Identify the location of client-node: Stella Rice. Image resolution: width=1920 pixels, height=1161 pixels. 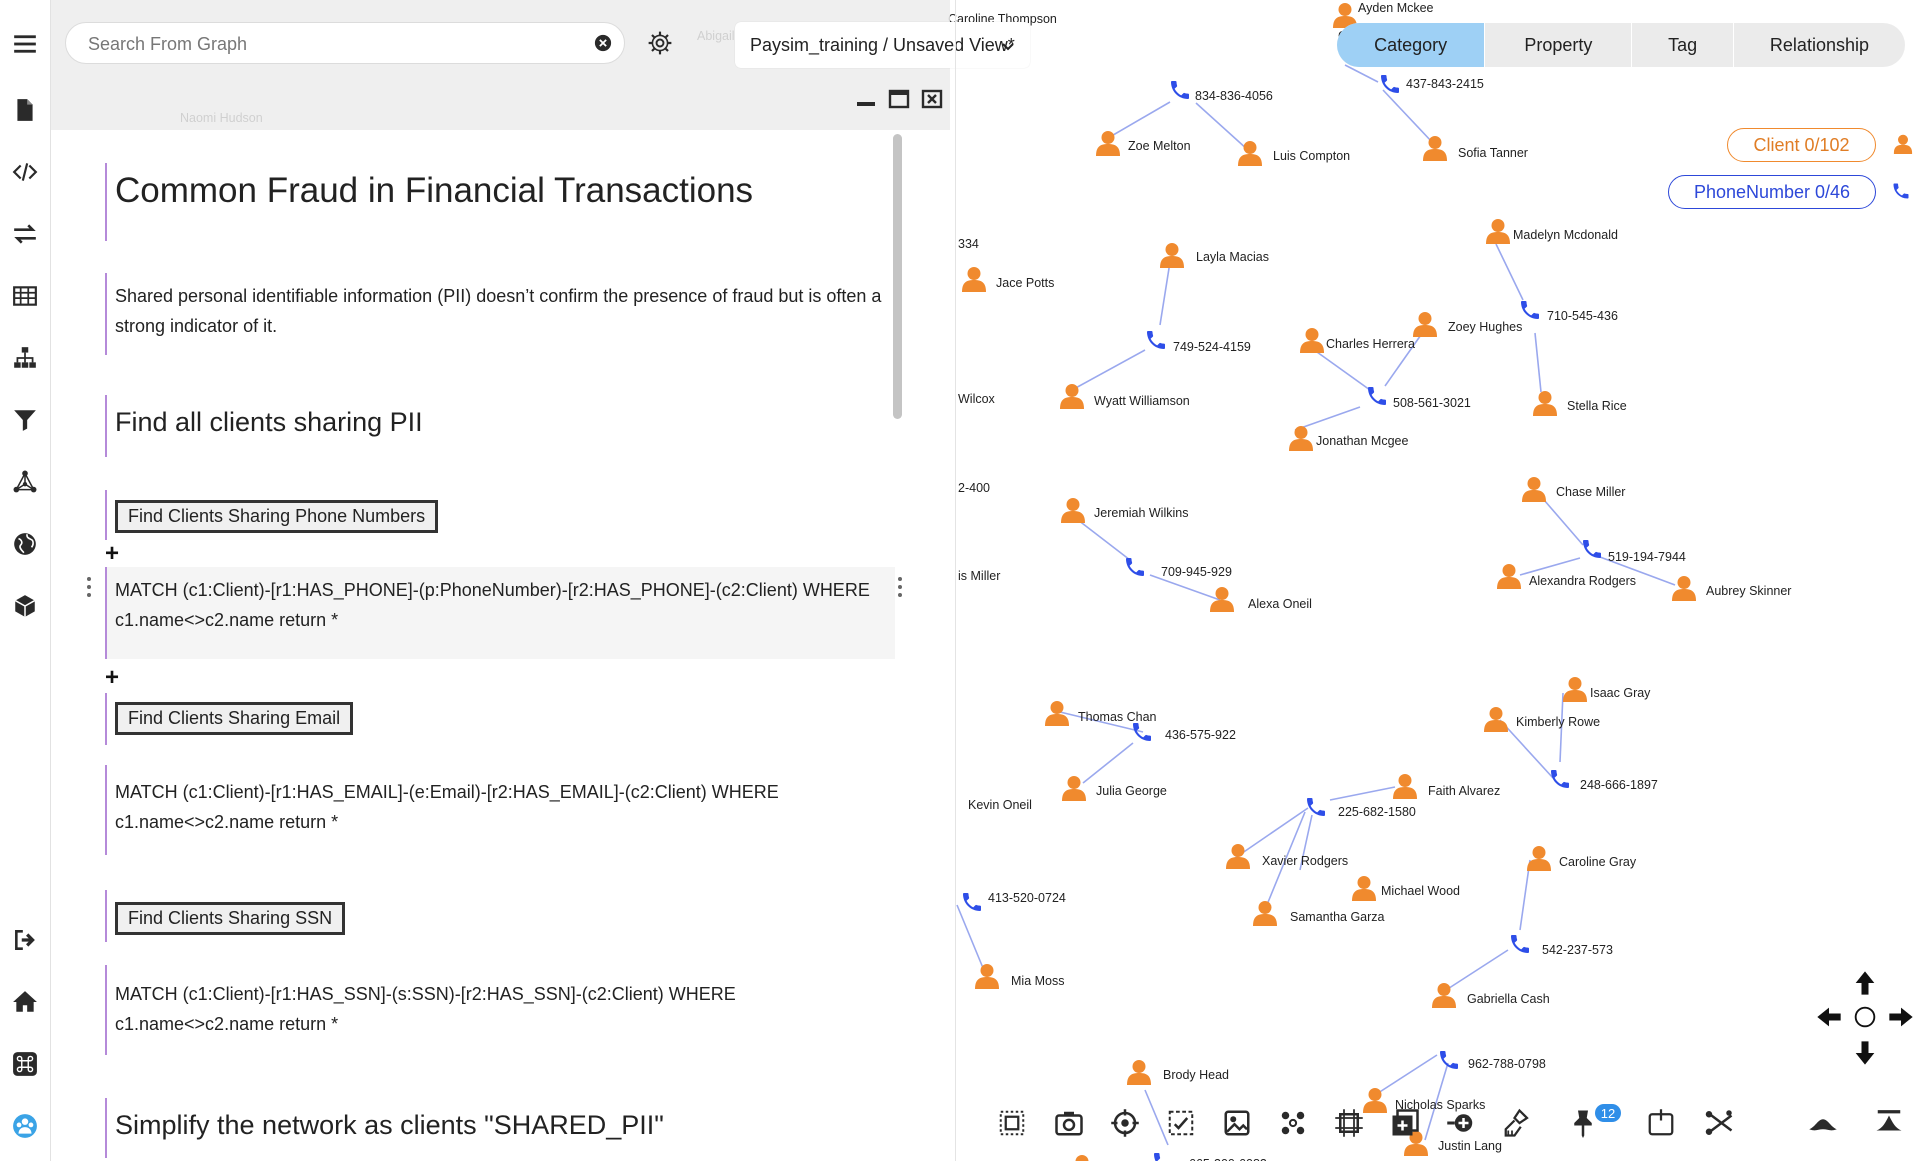
(1580, 403).